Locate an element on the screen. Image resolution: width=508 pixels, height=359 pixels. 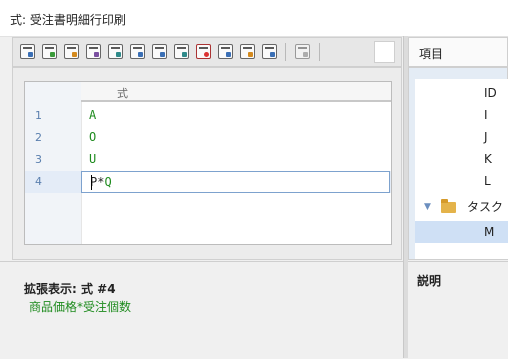
row-number: 3 is located at coordinates (38, 159).